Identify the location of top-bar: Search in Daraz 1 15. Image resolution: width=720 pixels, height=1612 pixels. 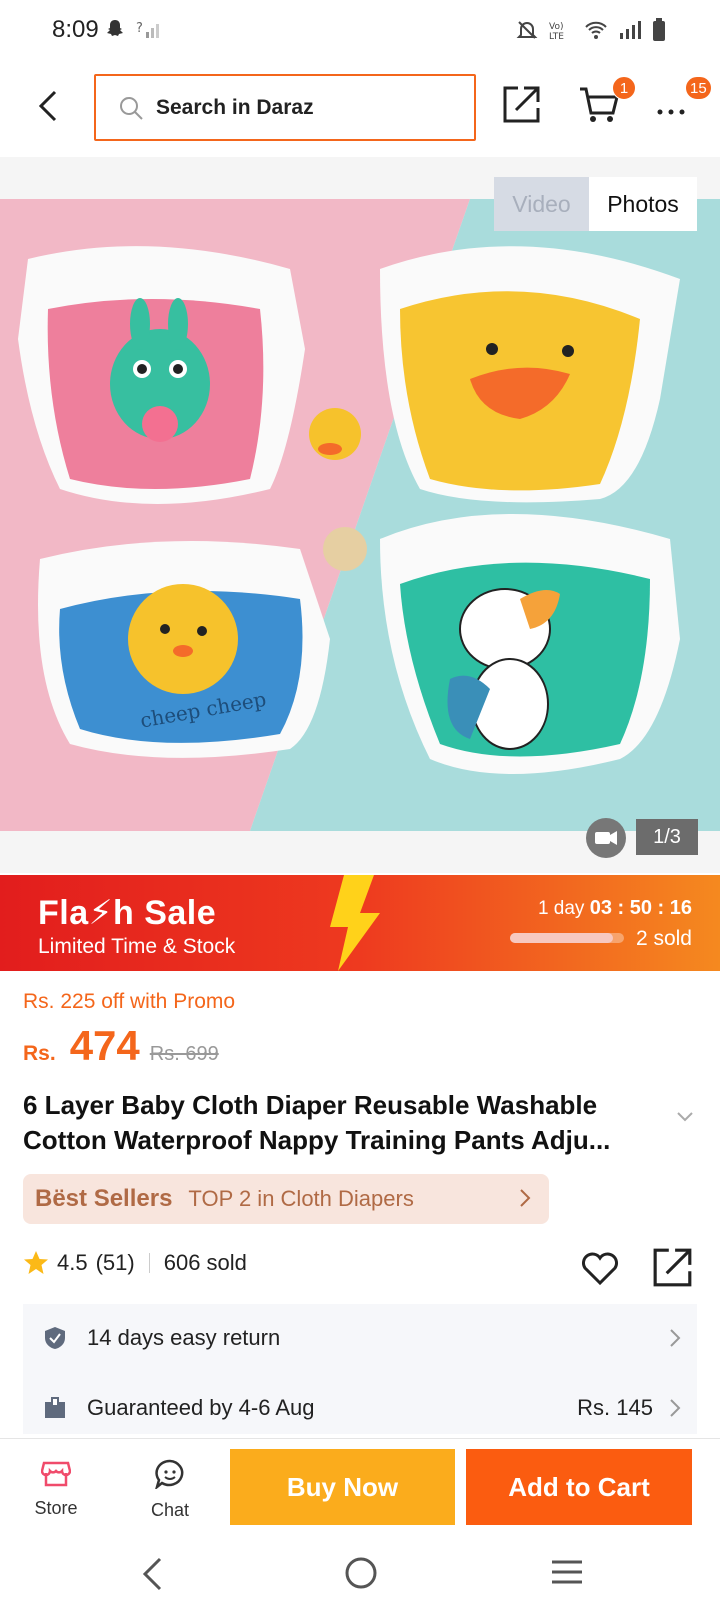
(360, 107).